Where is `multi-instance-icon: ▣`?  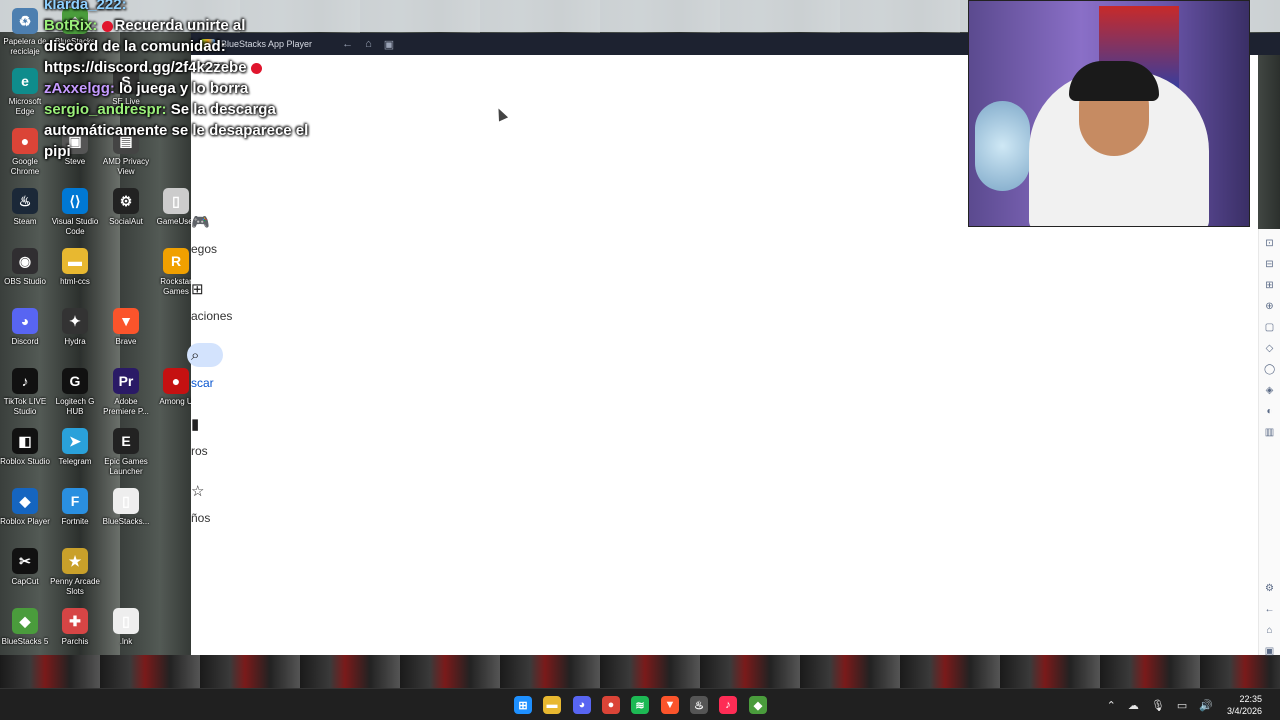
multi-instance-icon: ▣ is located at coordinates (389, 44).